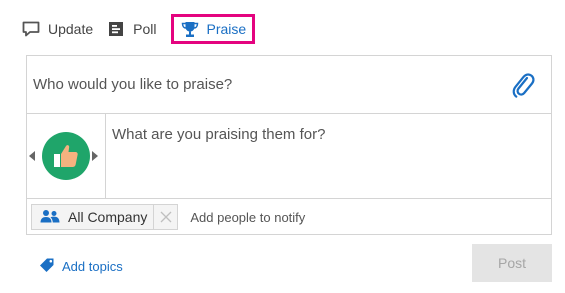  I want to click on notify-row: All Company Add people to notify, so click(289, 217).